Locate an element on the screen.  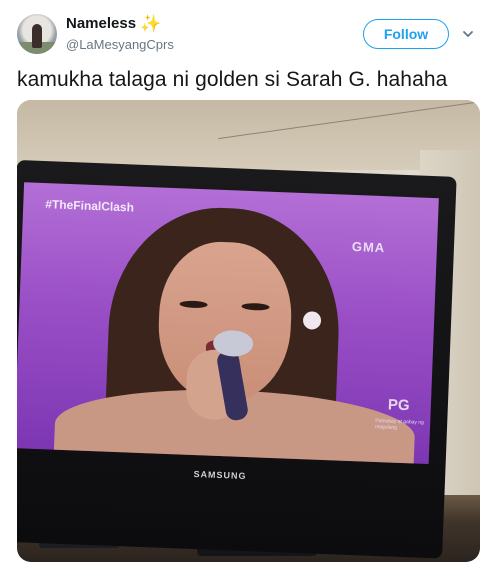
tv-brand: SAMSUNG is located at coordinates (220, 475).